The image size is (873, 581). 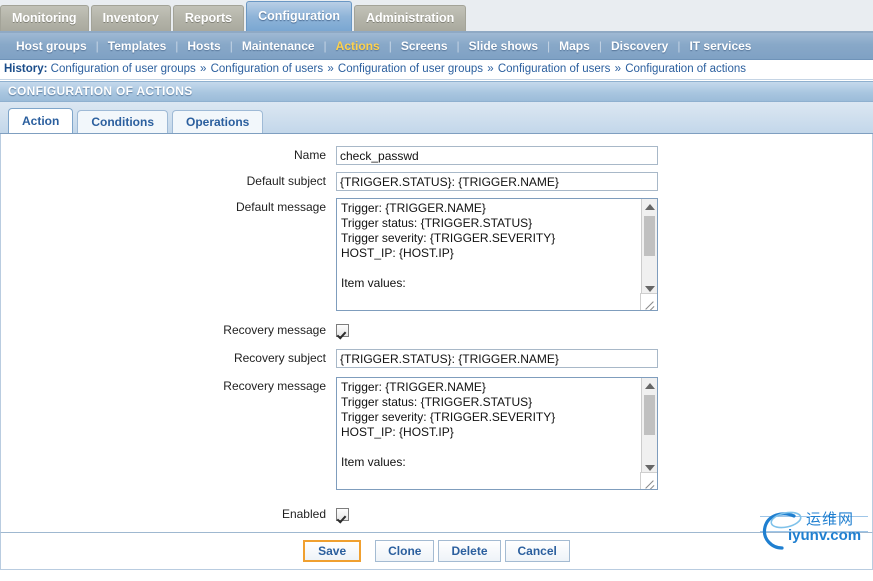 I want to click on sub-menu-item-maps: Maps, so click(x=574, y=46).